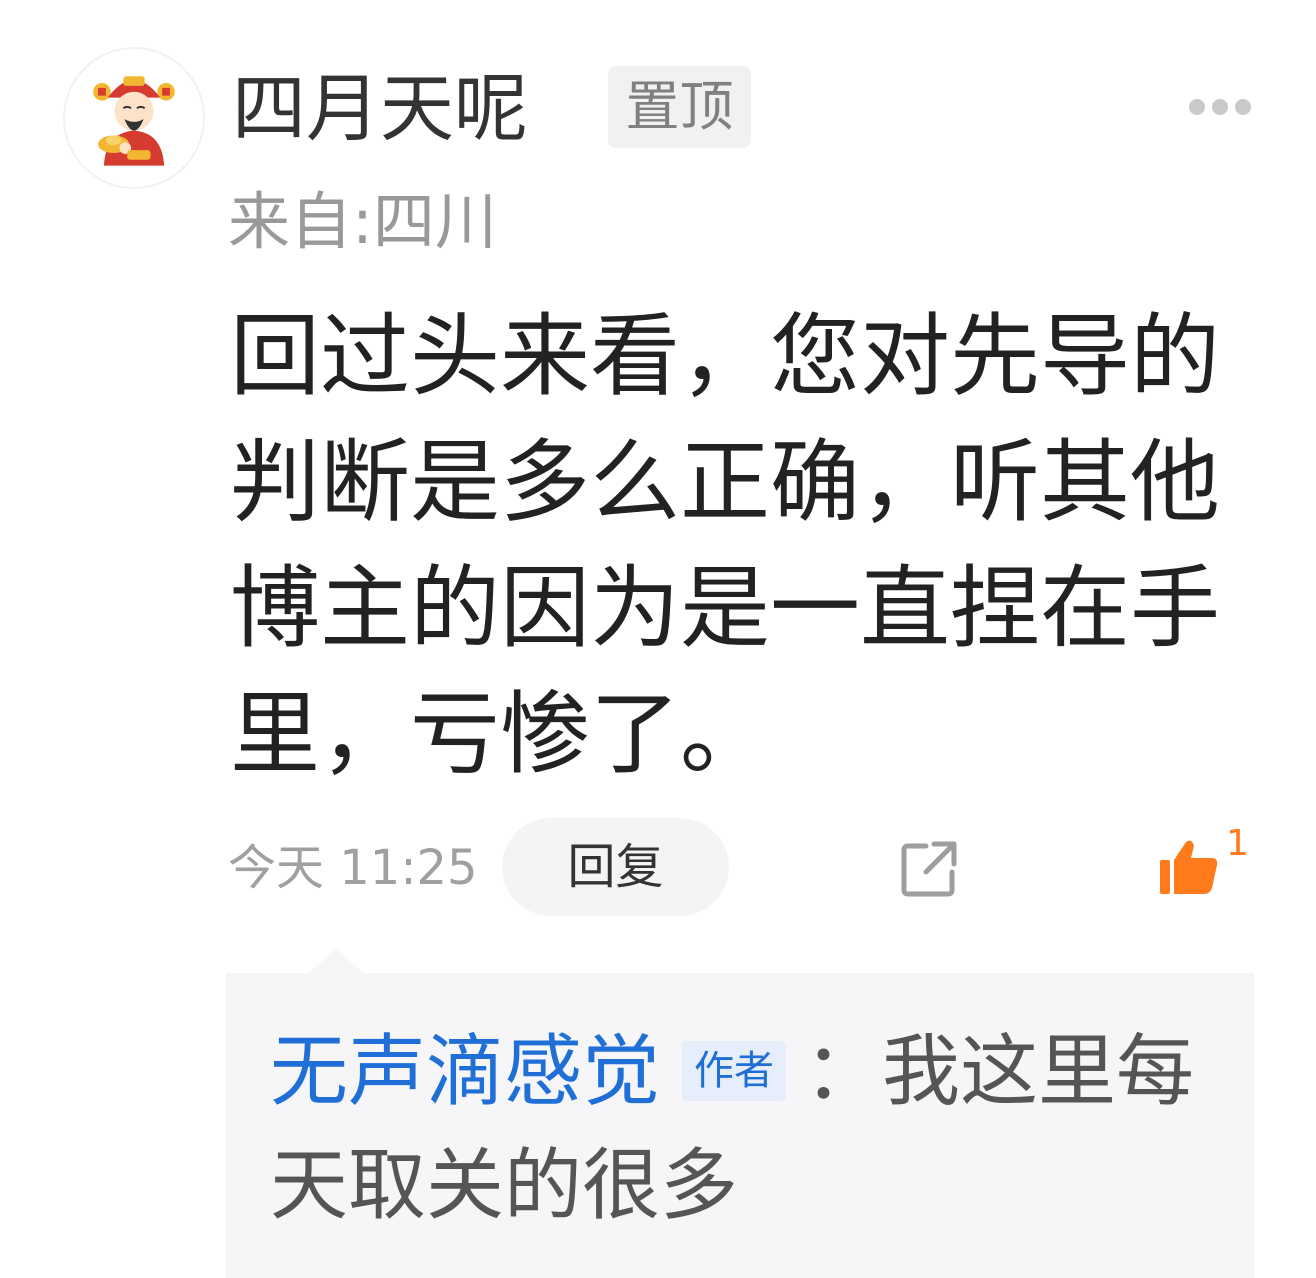 The height and width of the screenshot is (1278, 1316). I want to click on like-count: 1, so click(1237, 843).